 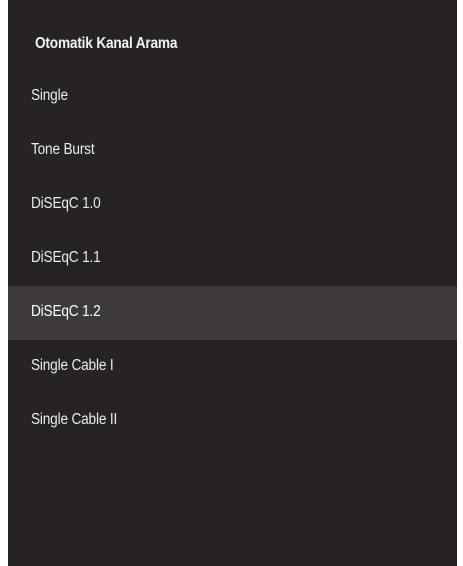 I want to click on option-diseqc-1-2: DiSEqC 1.2, so click(x=232, y=313).